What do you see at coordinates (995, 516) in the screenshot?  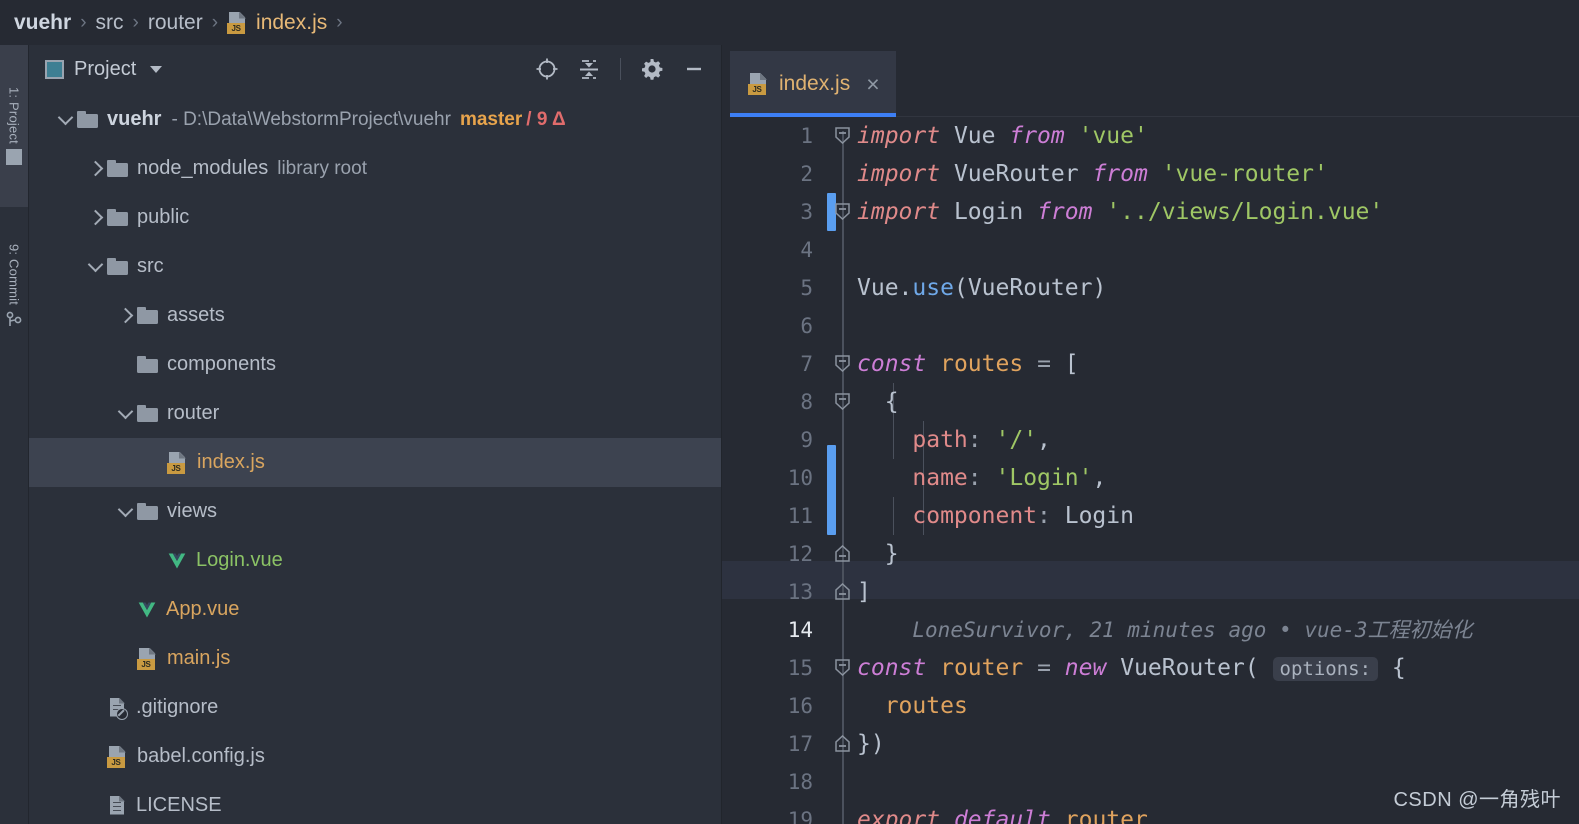 I see `code-line-11: component: Login` at bounding box center [995, 516].